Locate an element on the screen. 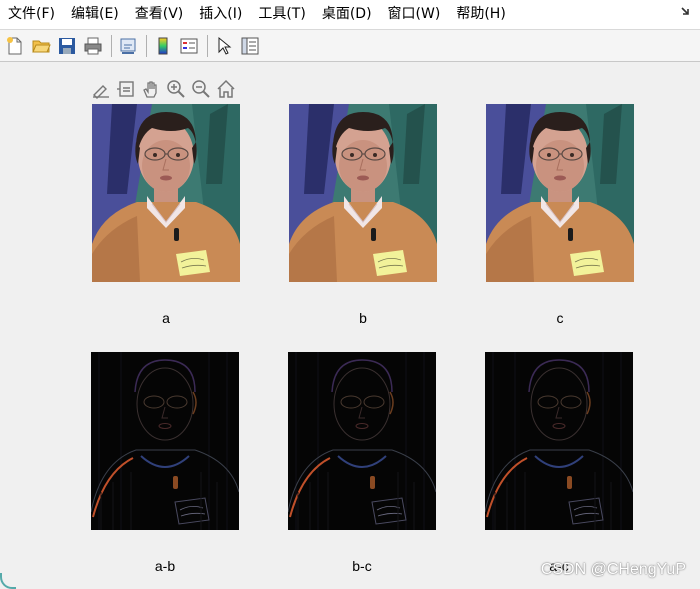 This screenshot has width=700, height=589. image-panel-c is located at coordinates (560, 193).